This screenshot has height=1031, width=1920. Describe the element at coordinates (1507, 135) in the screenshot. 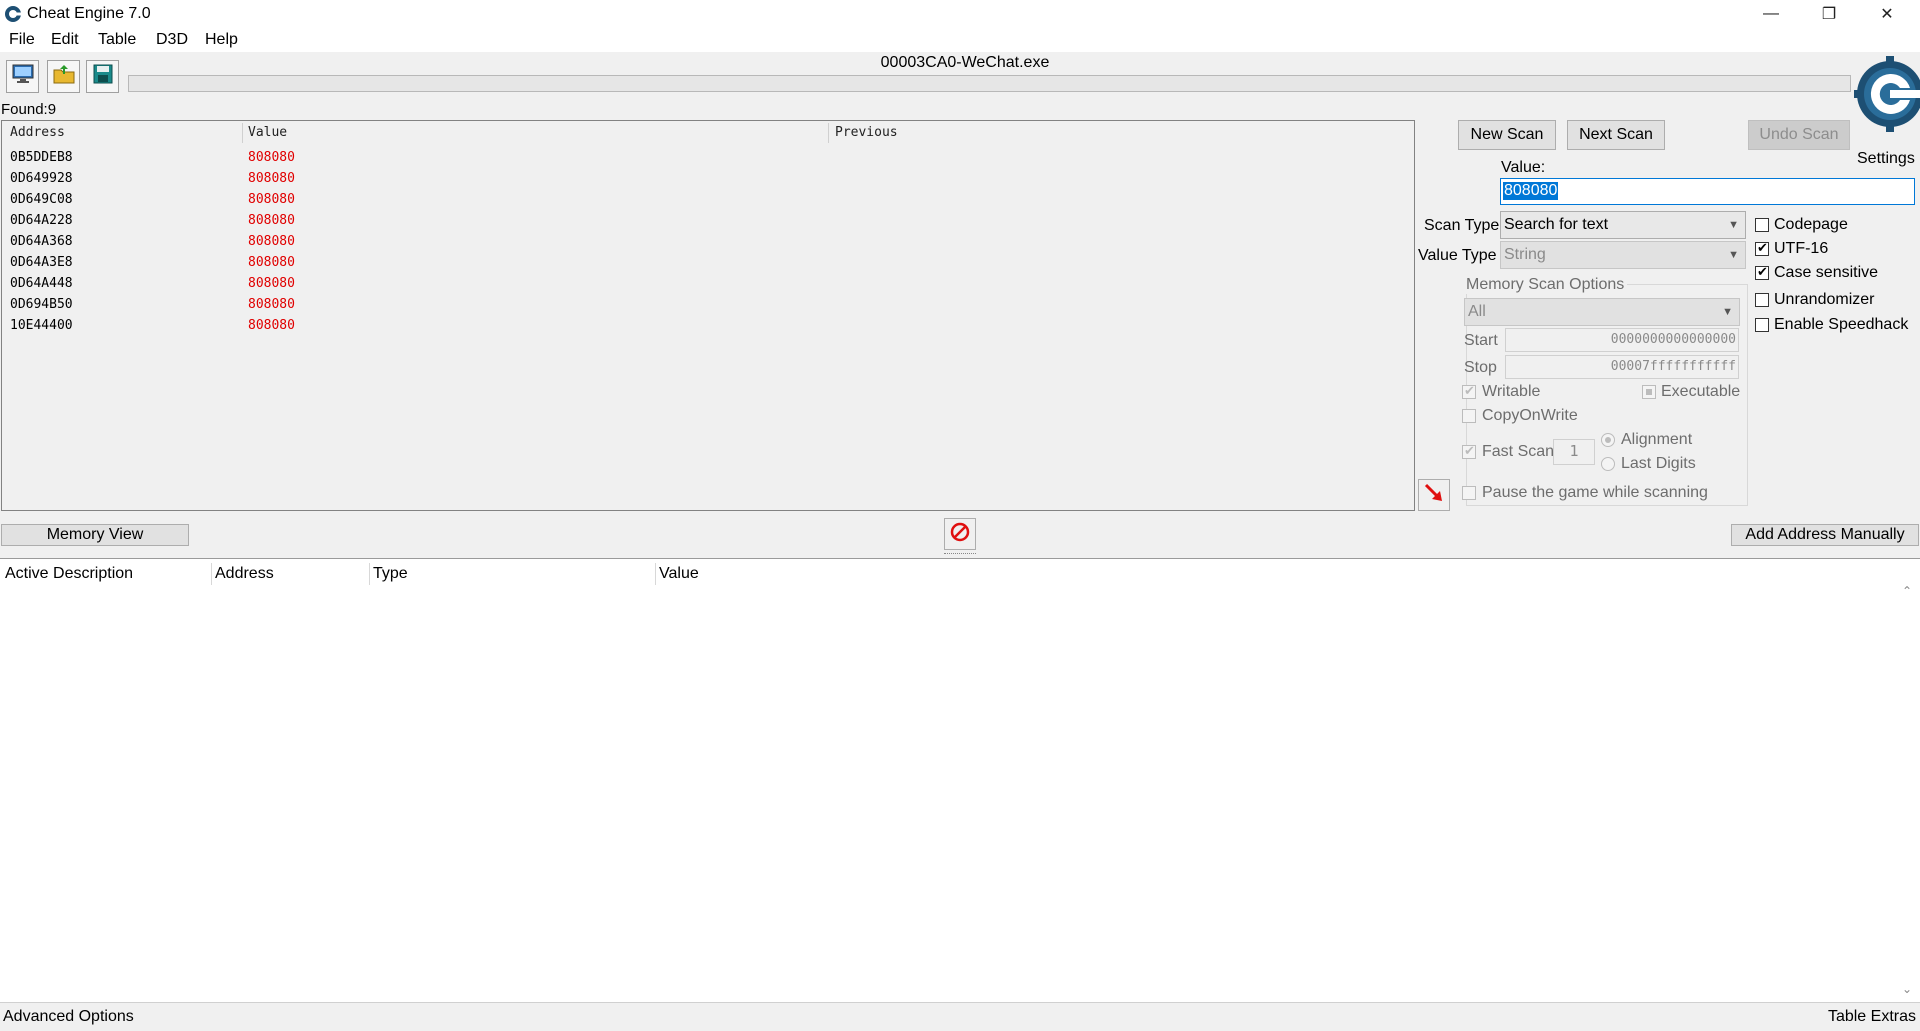

I see `new-scan-button: New Scan` at that location.